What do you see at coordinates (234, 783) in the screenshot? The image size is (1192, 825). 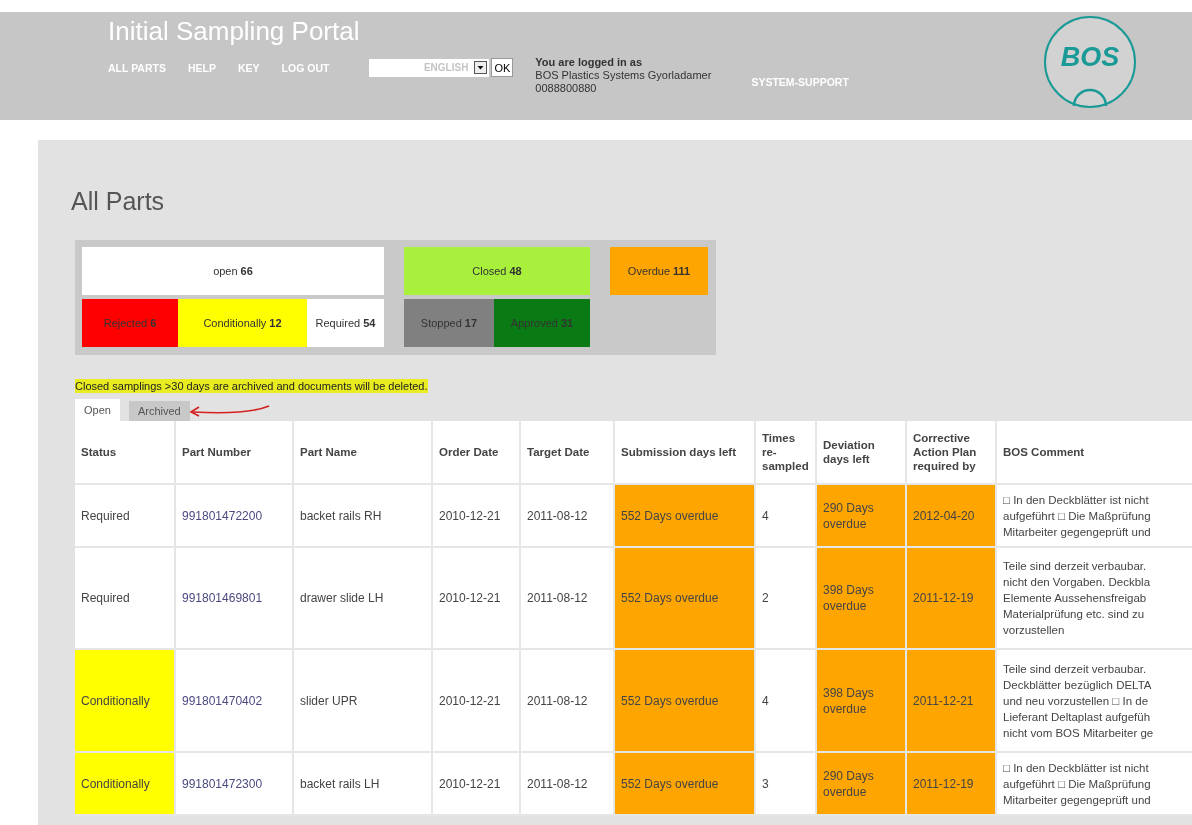 I see `part-number-link: 991801472300` at bounding box center [234, 783].